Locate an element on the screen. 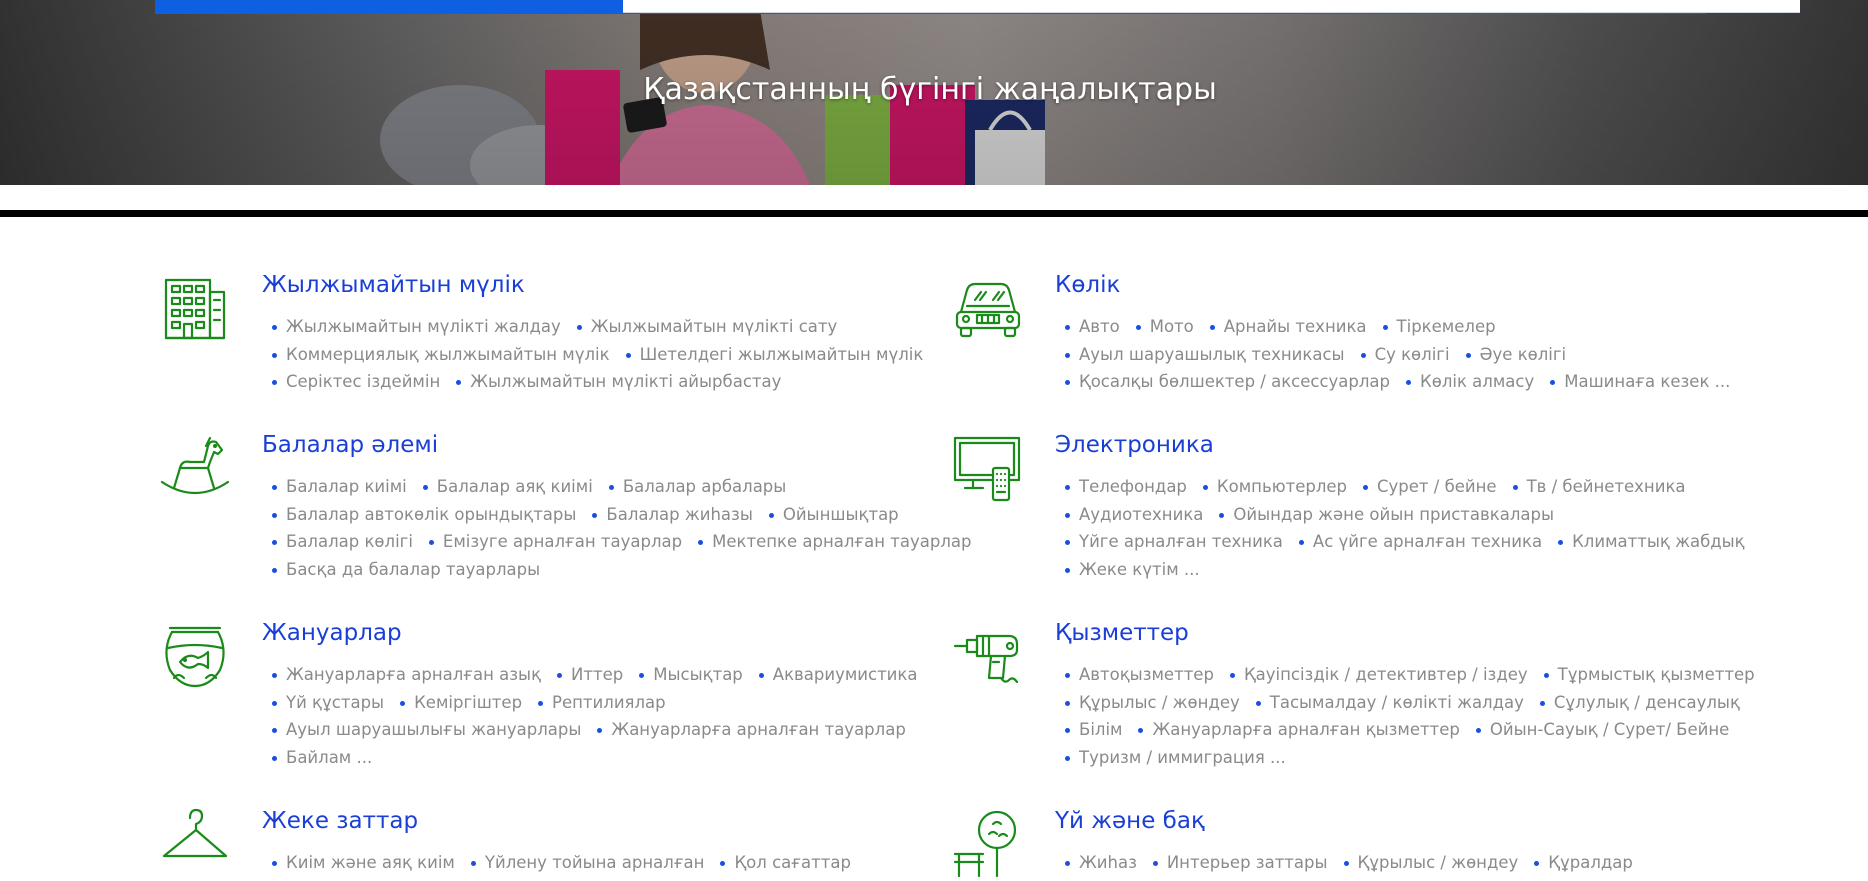 The image size is (1868, 881). search-bar is located at coordinates (977, 7).